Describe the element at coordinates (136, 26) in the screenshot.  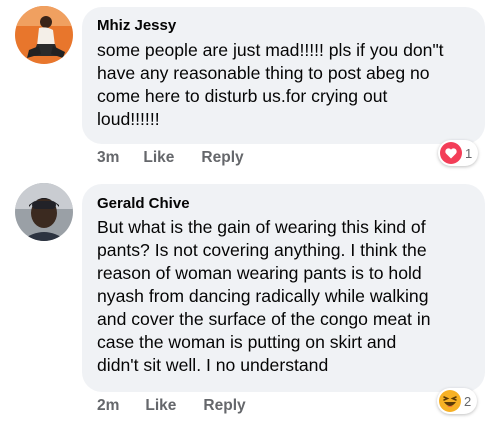
I see `comment-author: Mhiz Jessy` at that location.